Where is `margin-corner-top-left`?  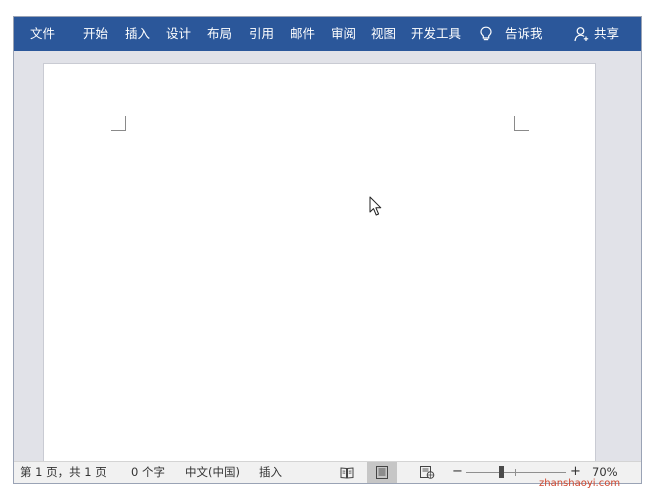
margin-corner-top-left is located at coordinates (118, 123).